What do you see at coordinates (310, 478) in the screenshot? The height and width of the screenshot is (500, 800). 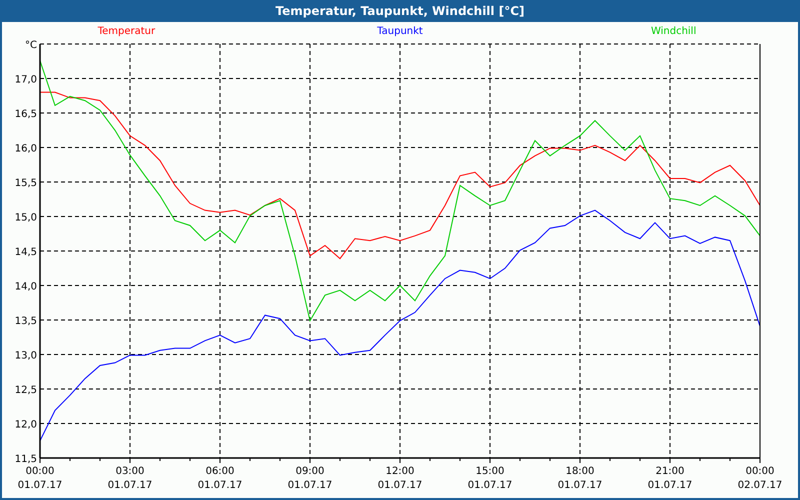 I see `axis-label: 09:00 01.07.17` at bounding box center [310, 478].